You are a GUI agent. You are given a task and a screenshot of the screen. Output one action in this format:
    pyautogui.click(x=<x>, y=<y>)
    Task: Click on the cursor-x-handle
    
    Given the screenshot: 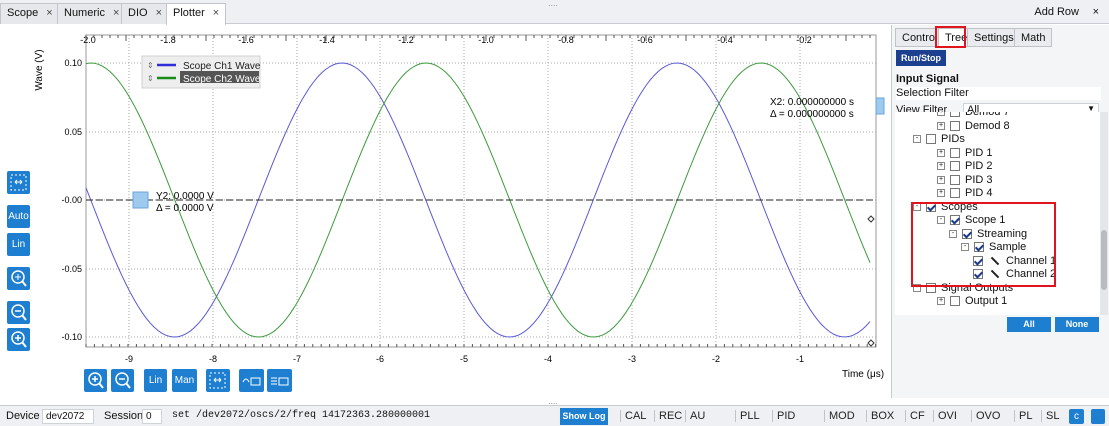 What is the action you would take?
    pyautogui.click(x=880, y=106)
    